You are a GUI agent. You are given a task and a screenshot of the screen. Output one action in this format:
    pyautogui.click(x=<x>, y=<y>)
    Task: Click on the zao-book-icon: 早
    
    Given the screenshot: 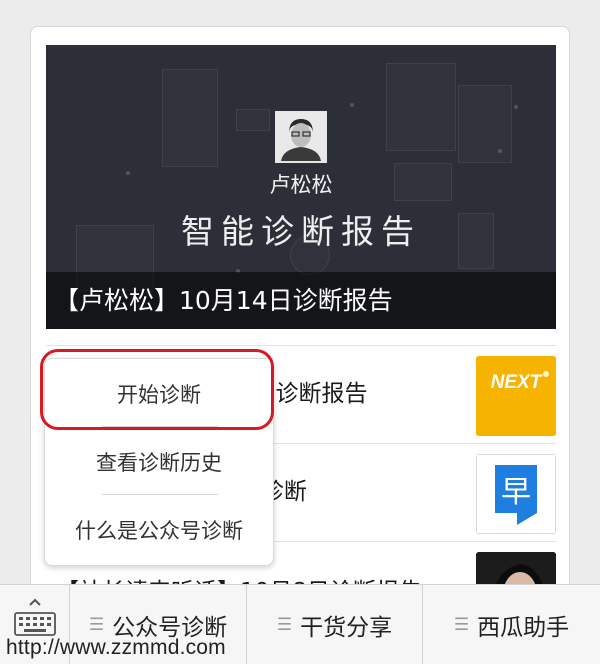 What is the action you would take?
    pyautogui.click(x=516, y=494)
    